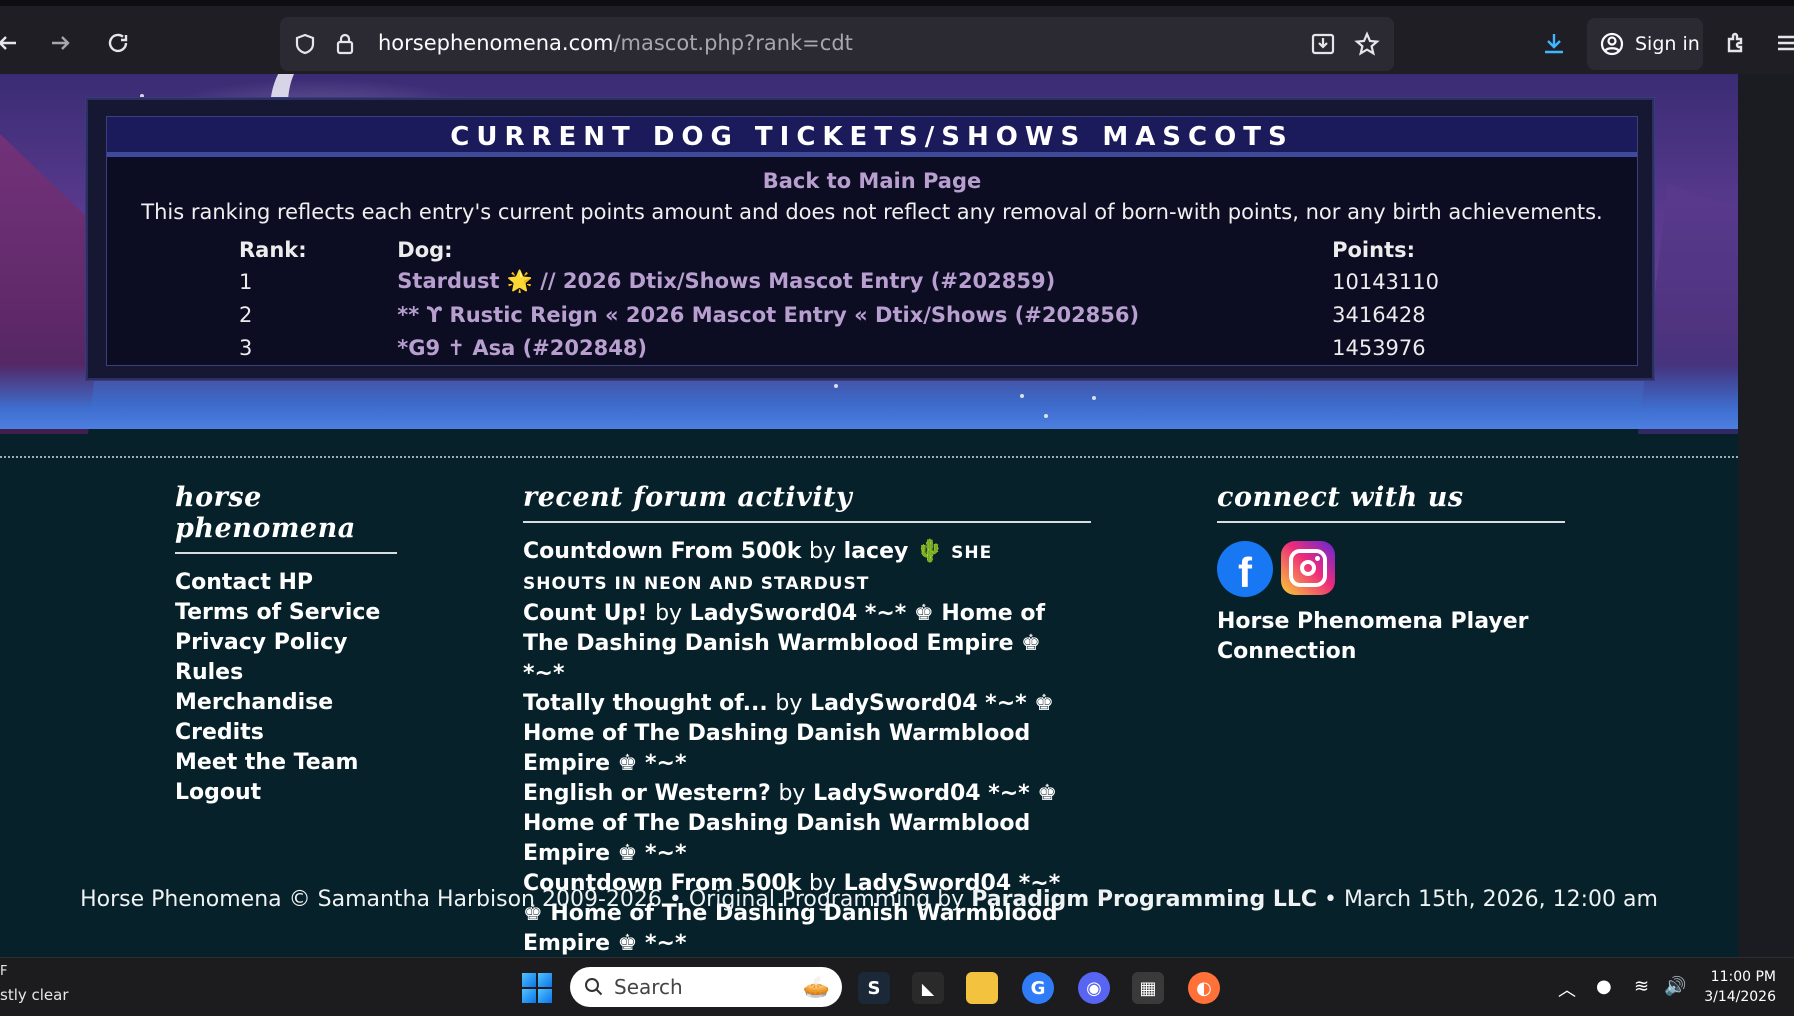 This screenshot has width=1794, height=1016. Describe the element at coordinates (594, 987) in the screenshot. I see `search-icon` at that location.